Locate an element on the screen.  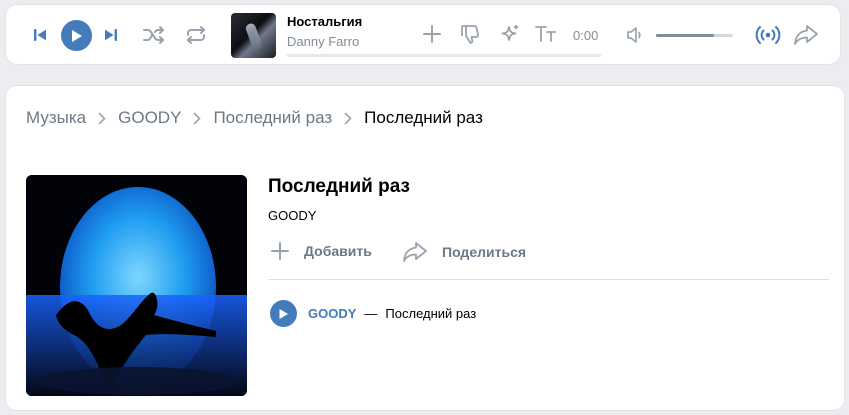
breadcrumb-album: Последний раз is located at coordinates (272, 118).